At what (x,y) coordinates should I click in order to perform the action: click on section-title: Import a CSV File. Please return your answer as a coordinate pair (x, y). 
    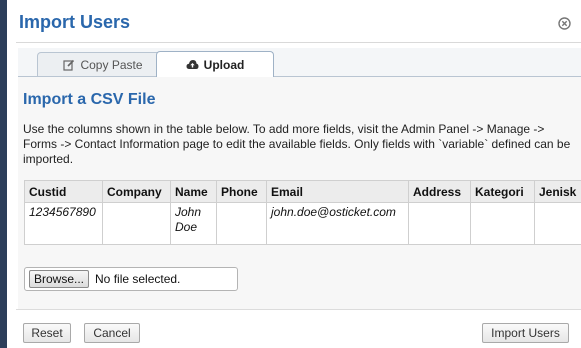
    Looking at the image, I should click on (89, 99).